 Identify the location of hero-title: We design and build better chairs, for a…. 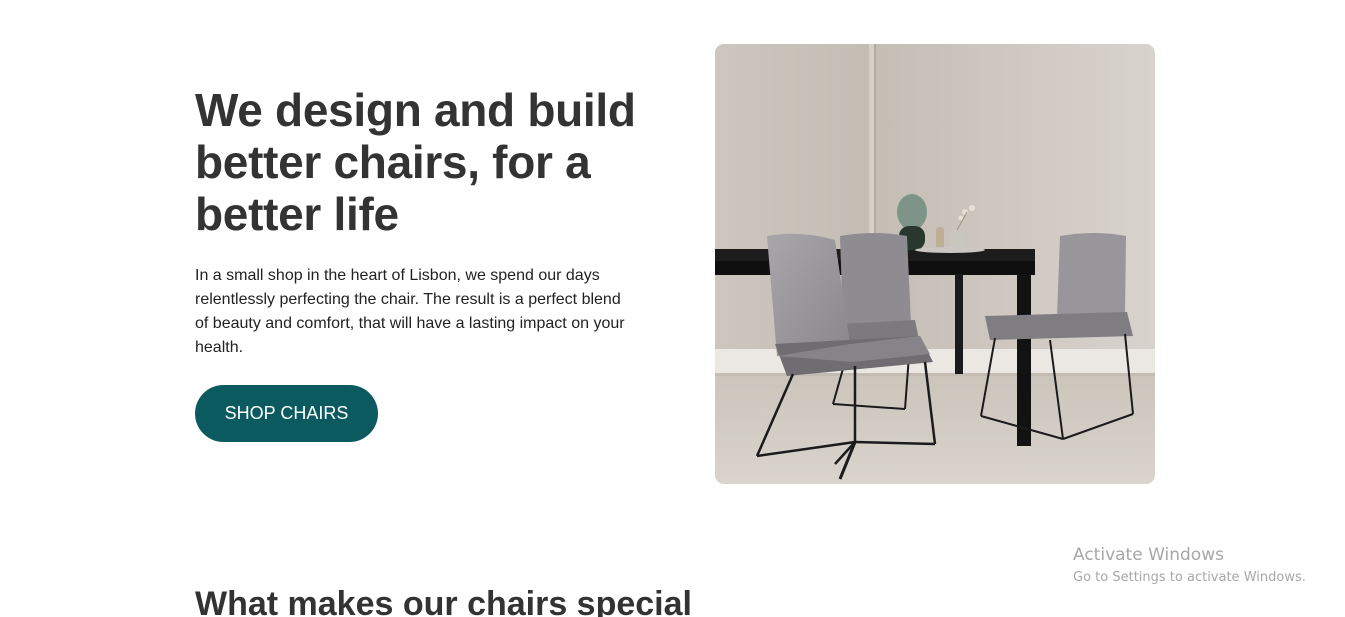
(415, 162).